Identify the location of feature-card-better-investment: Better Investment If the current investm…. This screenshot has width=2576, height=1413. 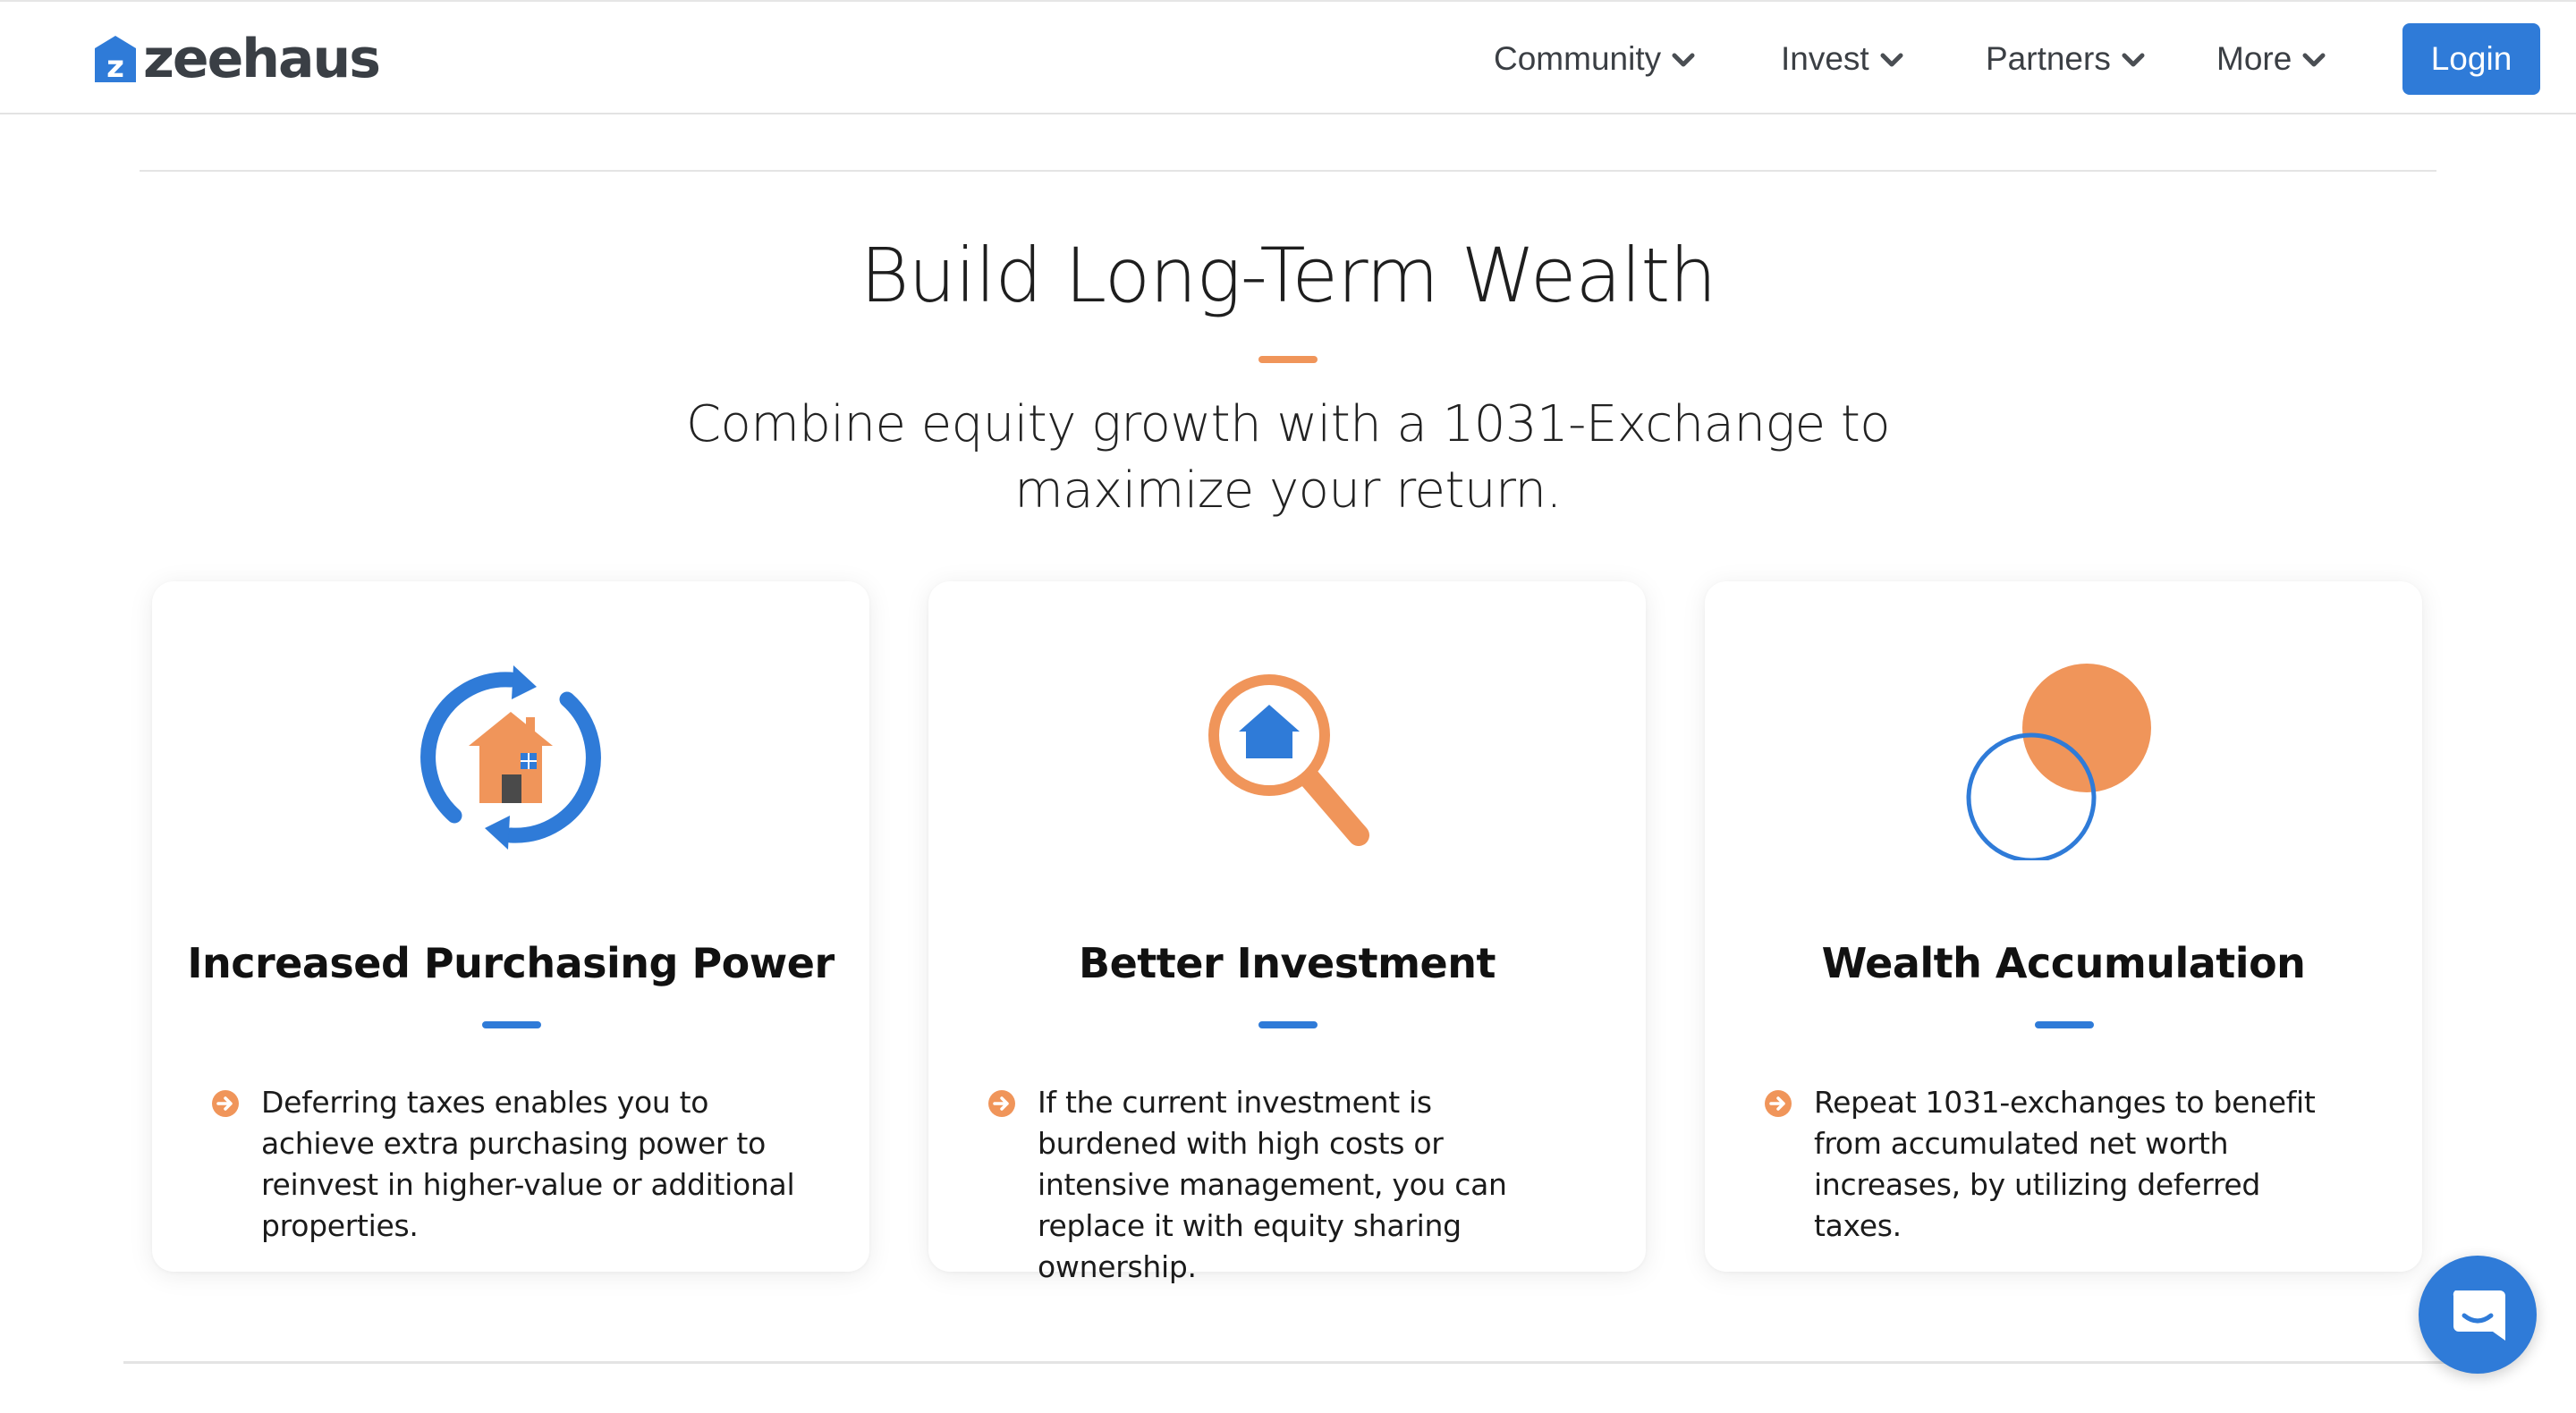
(1287, 932).